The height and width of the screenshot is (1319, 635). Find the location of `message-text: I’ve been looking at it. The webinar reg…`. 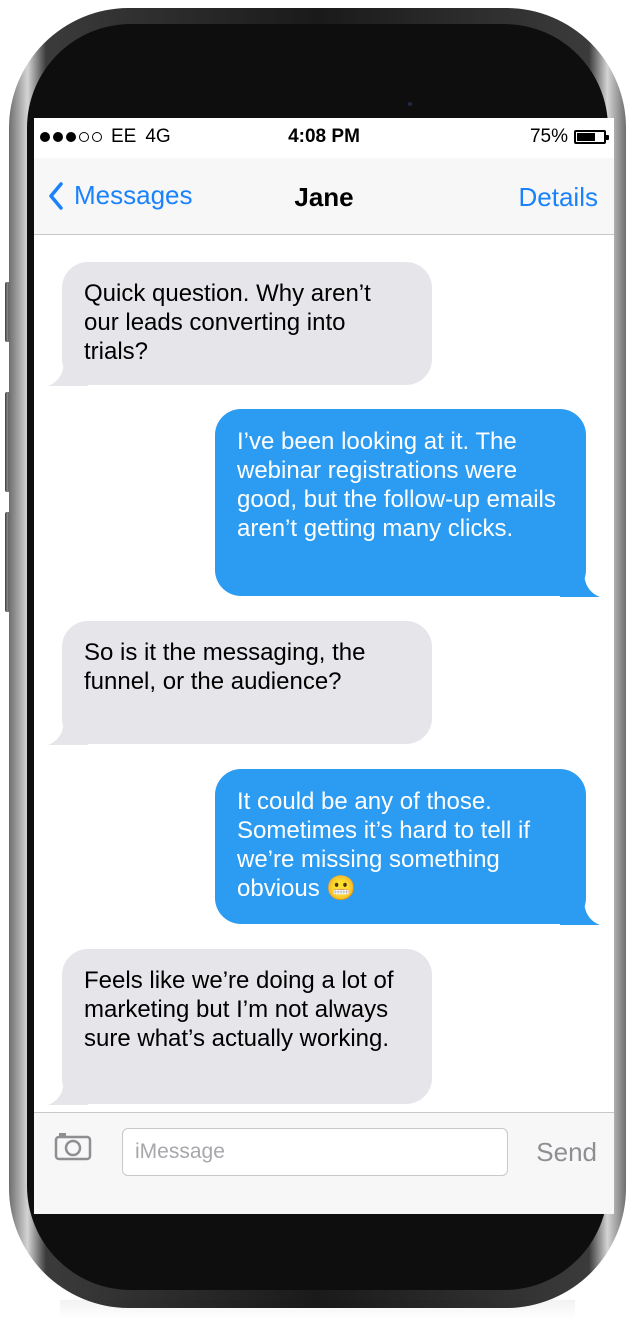

message-text: I’ve been looking at it. The webinar reg… is located at coordinates (396, 485).